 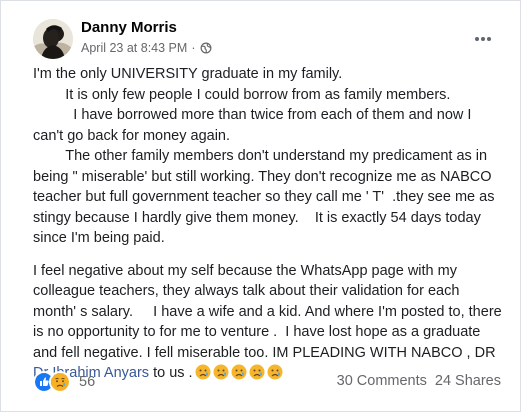 I want to click on post-footer: 56 30 Comments 24 Shares, so click(x=267, y=382).